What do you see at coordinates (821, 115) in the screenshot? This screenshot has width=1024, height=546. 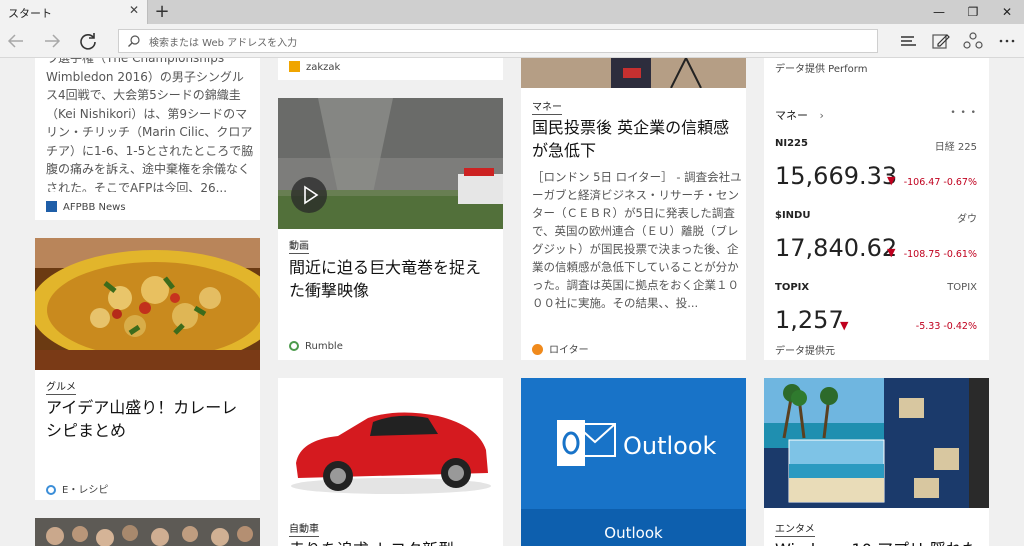 I see `chevron-right-icon: ›` at bounding box center [821, 115].